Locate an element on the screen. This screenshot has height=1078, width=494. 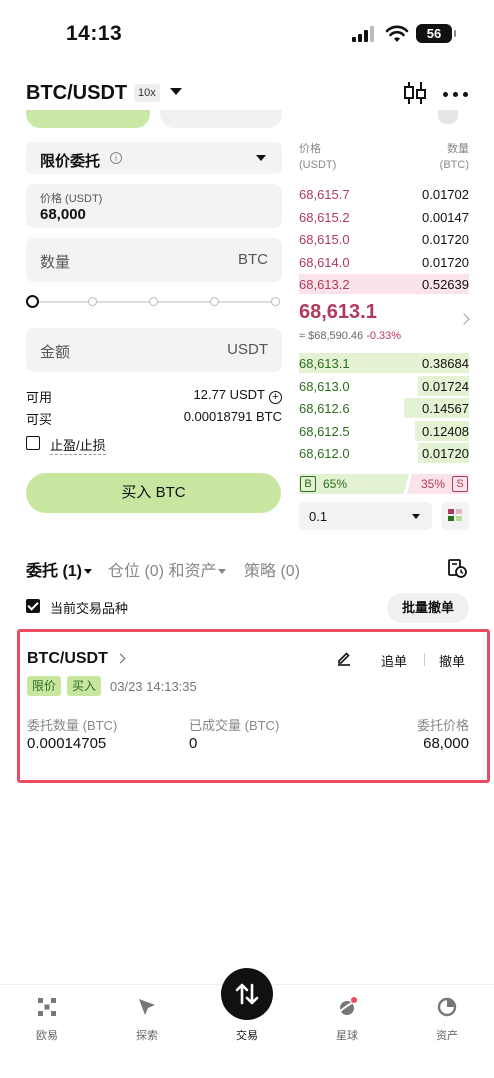
bid-qty: 0.38684 is located at coordinates (445, 363).